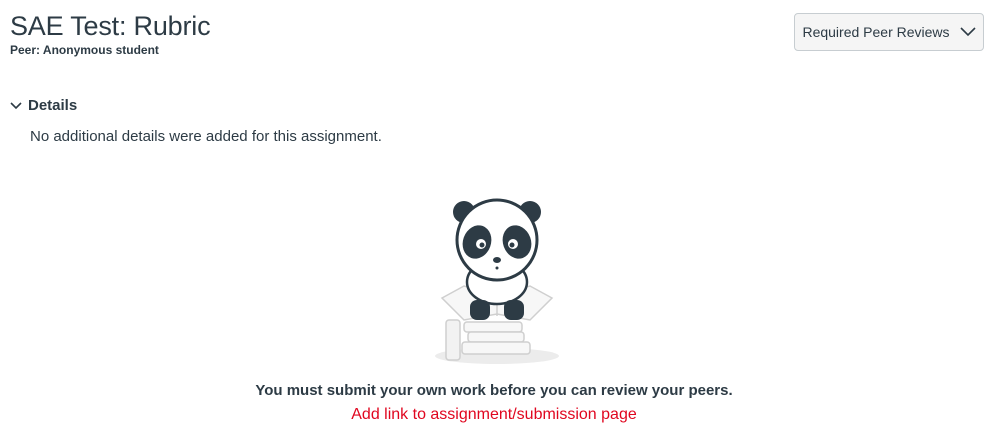 This screenshot has height=430, width=988. I want to click on add-submission-link: Add link to assignment/submission page, so click(494, 415).